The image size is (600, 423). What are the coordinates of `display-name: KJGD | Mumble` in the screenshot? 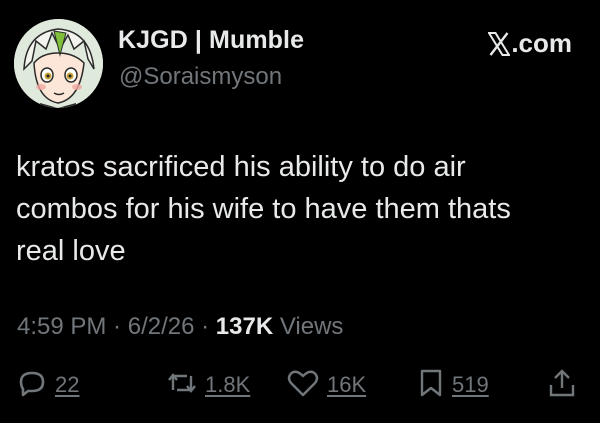 It's located at (211, 40).